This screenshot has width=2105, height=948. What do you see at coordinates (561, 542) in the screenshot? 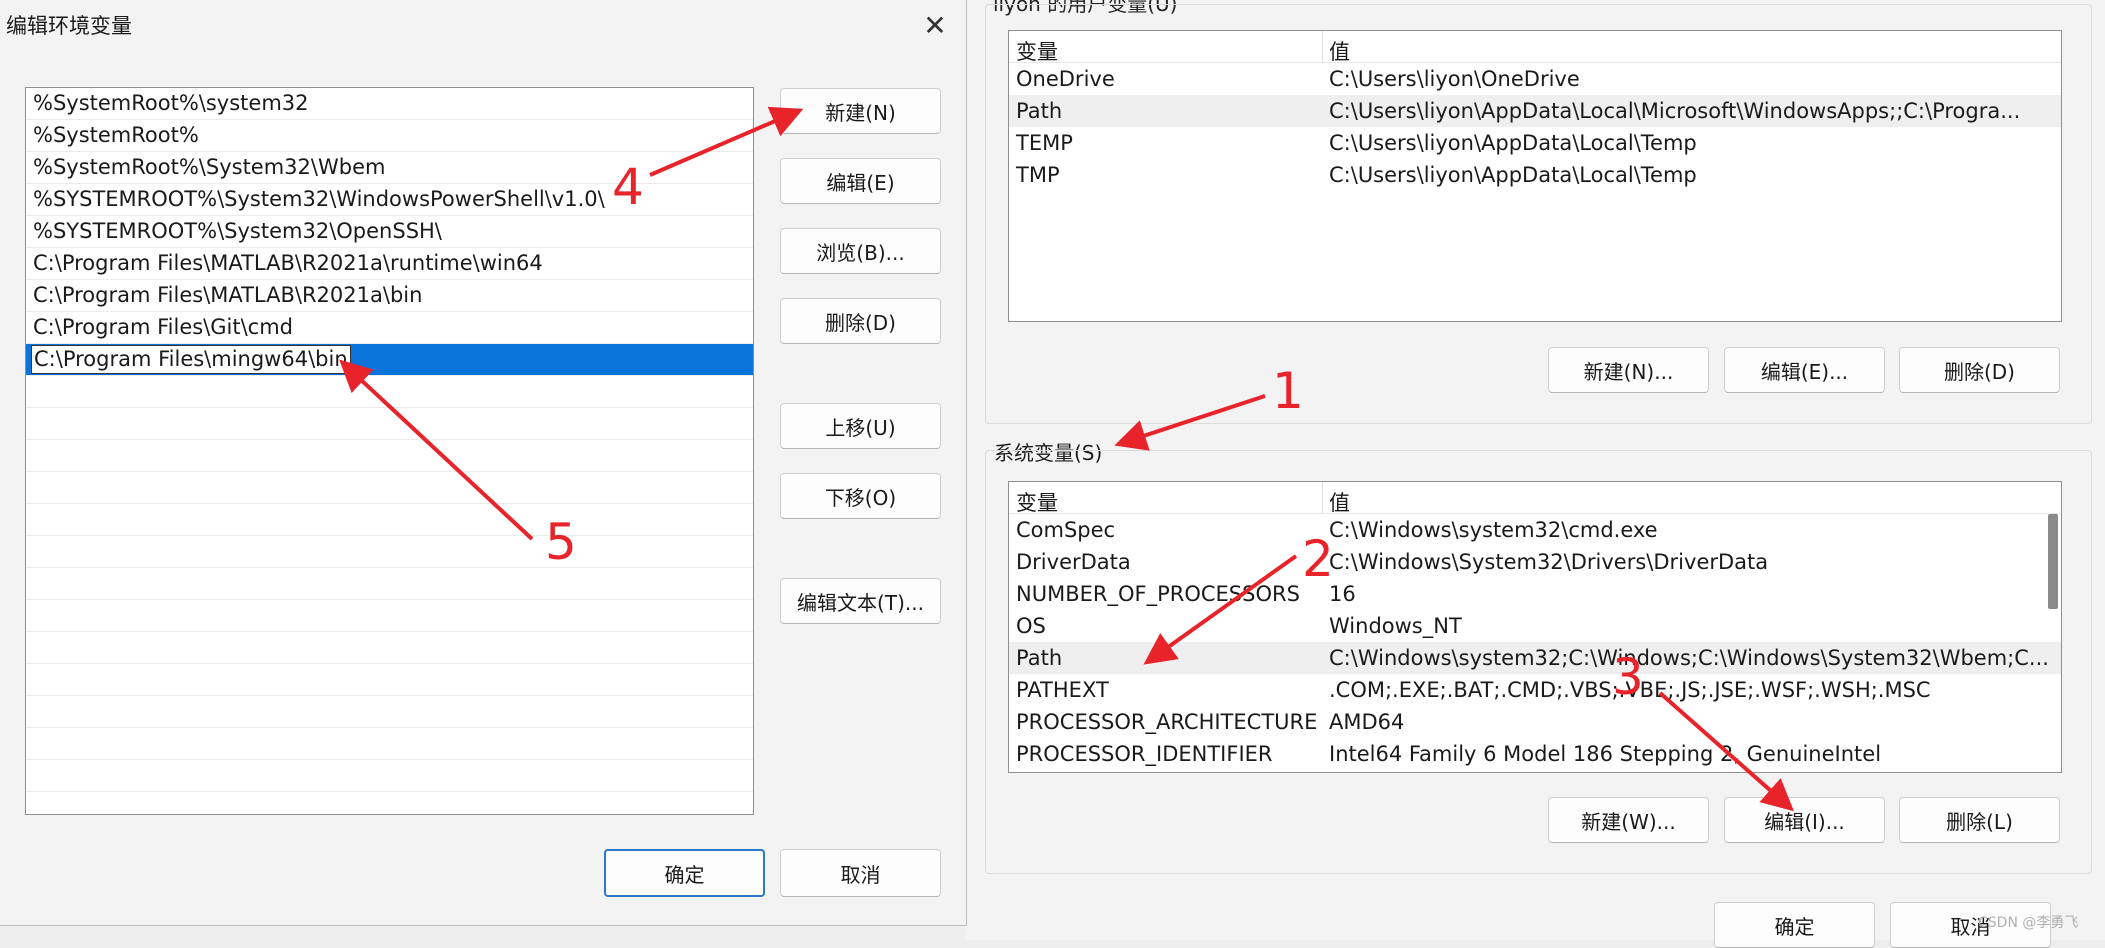
I see `annotation-label-5: 5` at bounding box center [561, 542].